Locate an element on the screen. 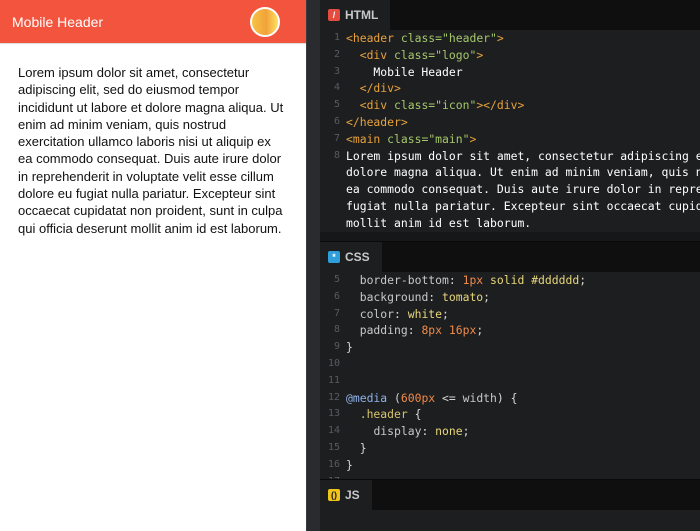 The image size is (700, 531). code-token: 8px is located at coordinates (432, 330).